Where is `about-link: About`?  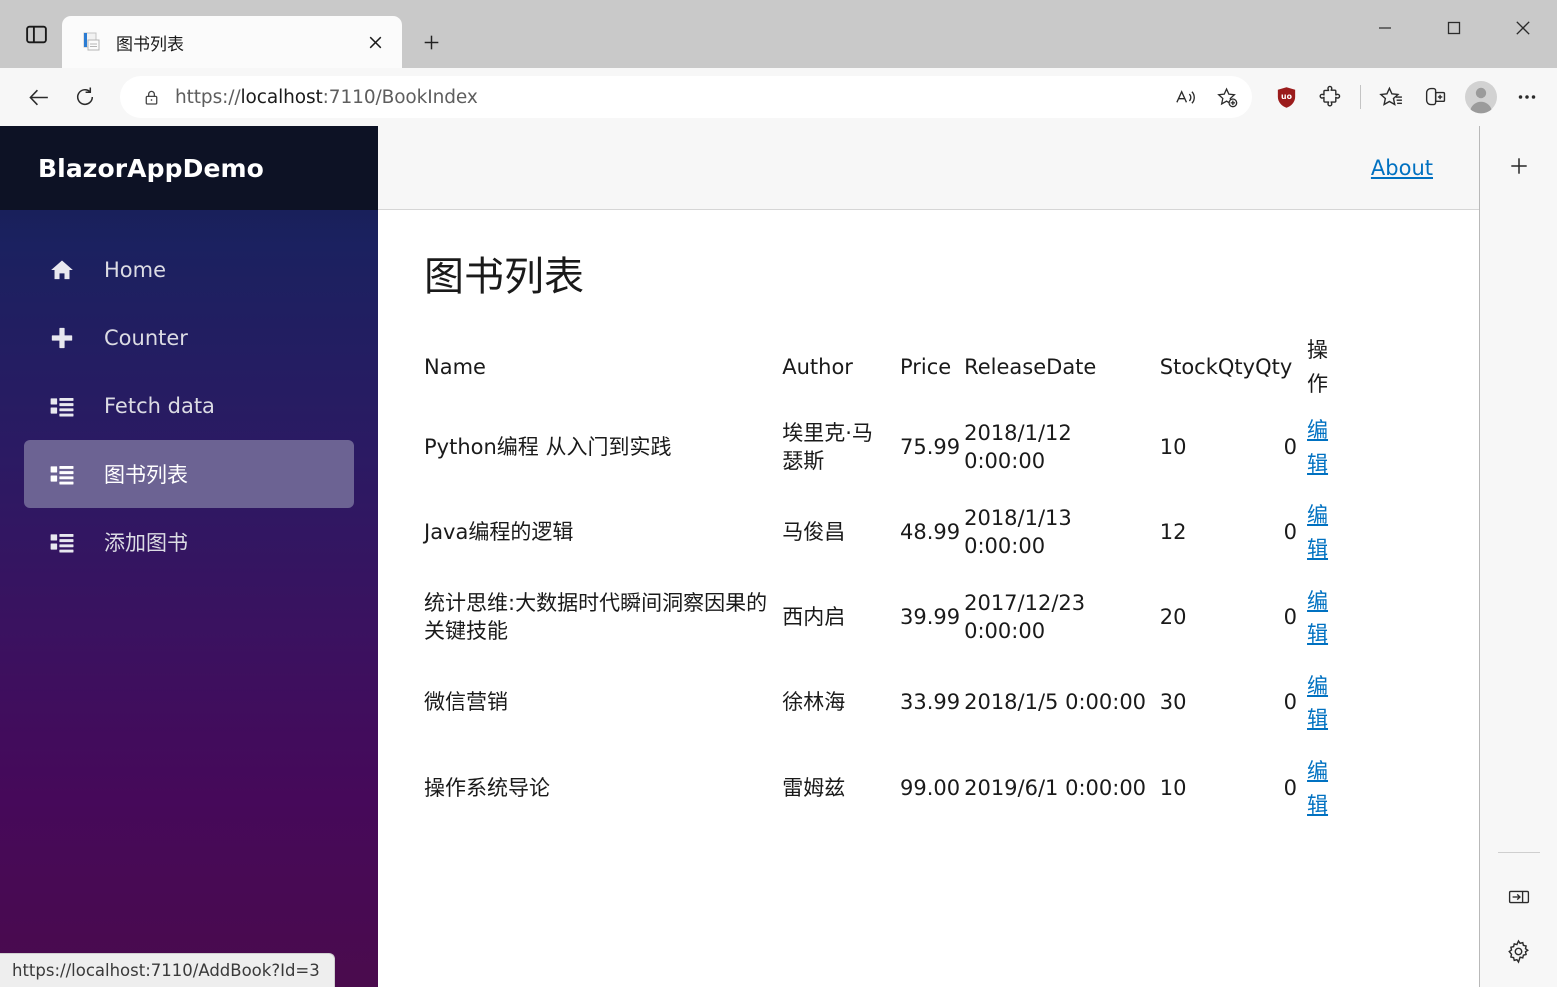
about-link: About is located at coordinates (1402, 168).